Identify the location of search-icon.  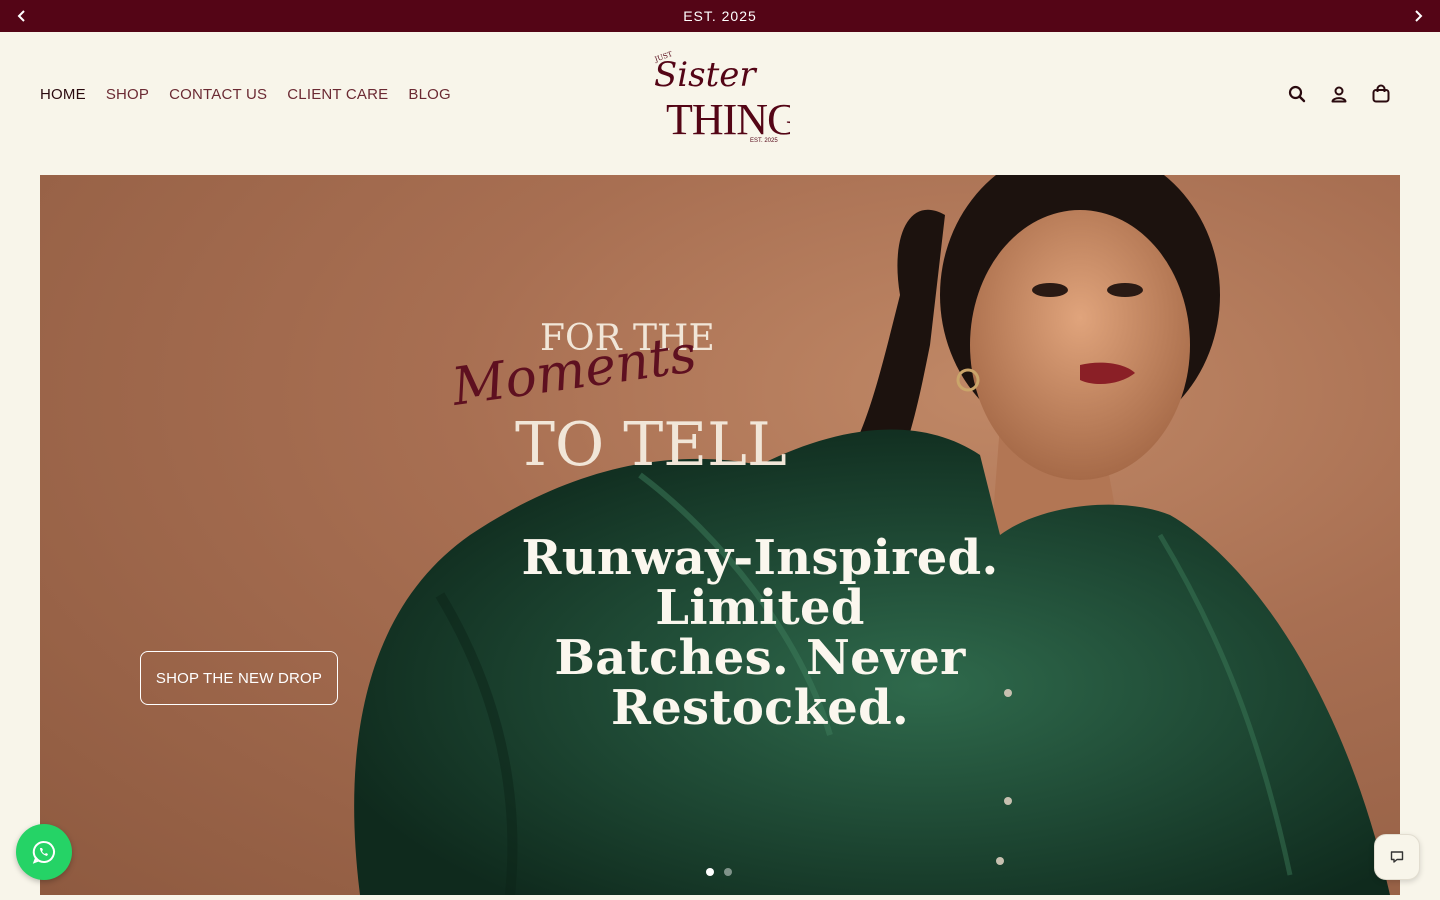
(1297, 94).